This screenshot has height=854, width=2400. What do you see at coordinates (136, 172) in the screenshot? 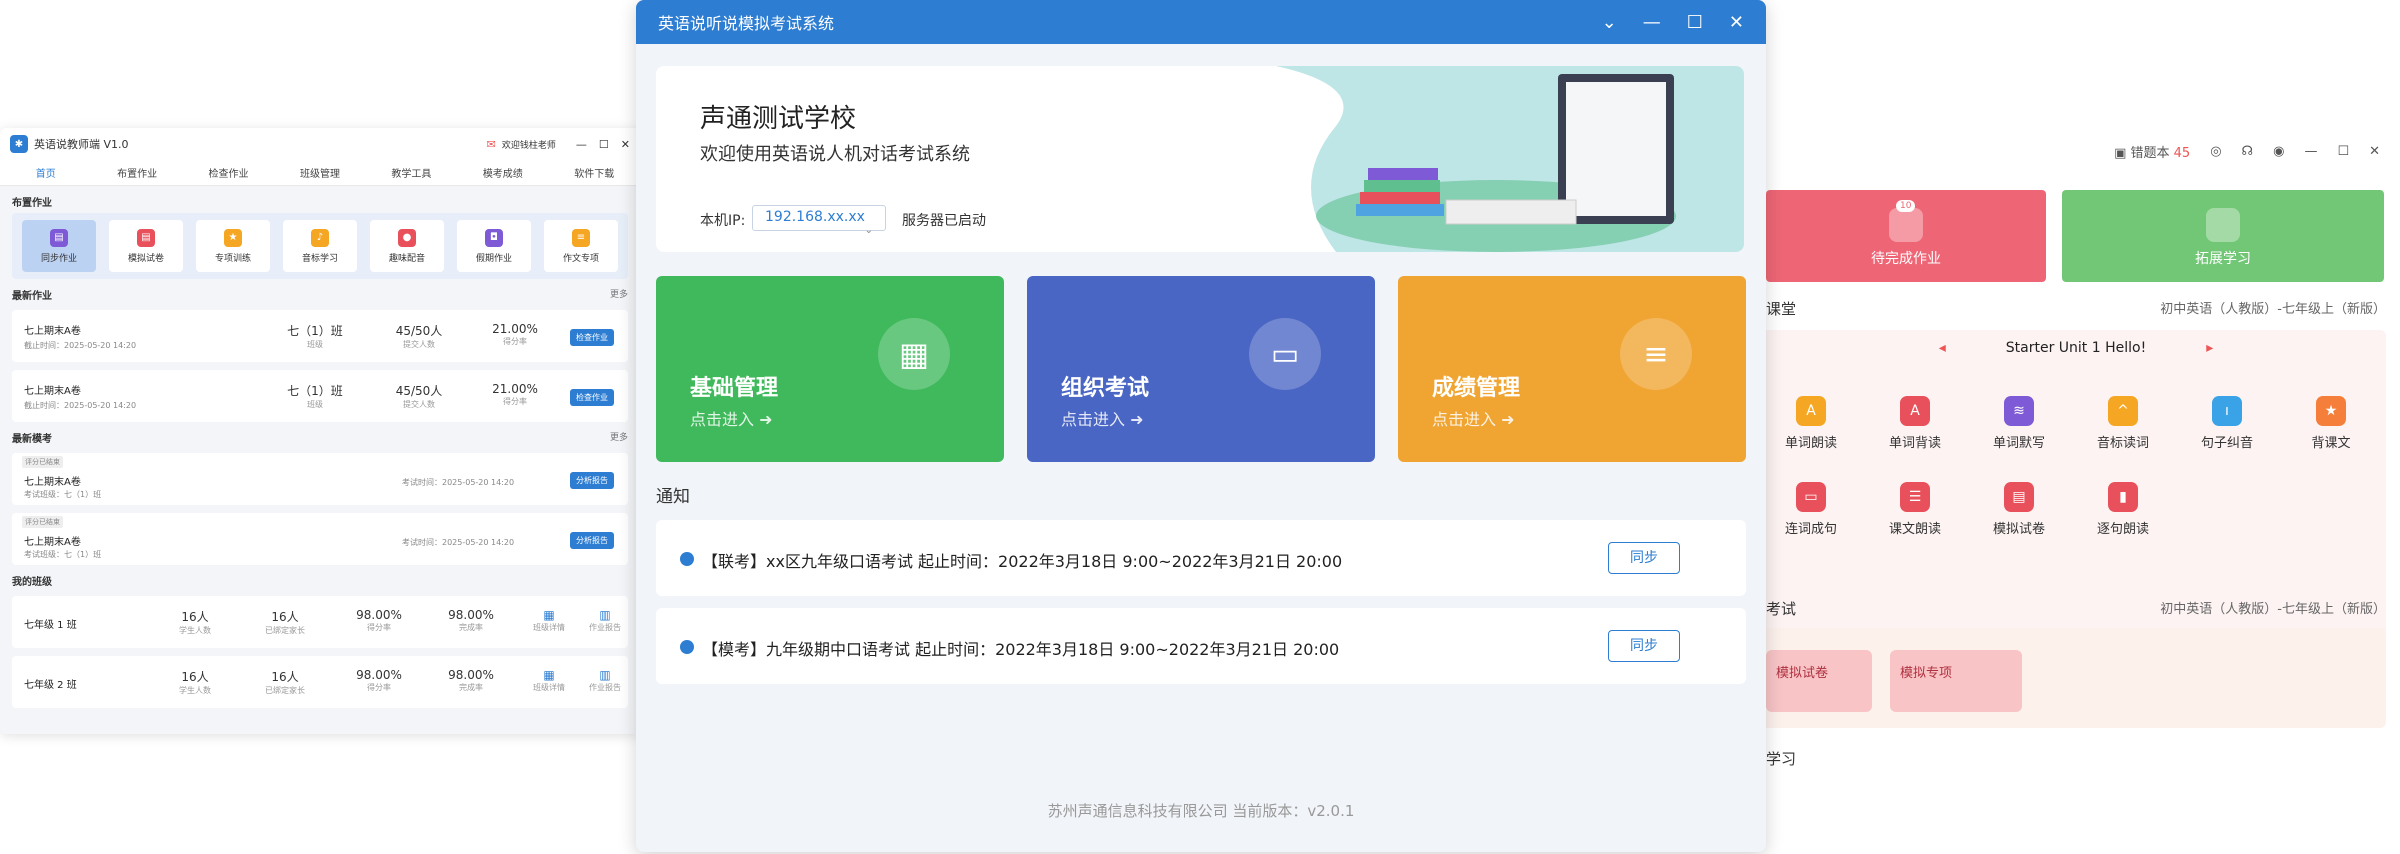
I see `nav-assign: 布置作业` at bounding box center [136, 172].